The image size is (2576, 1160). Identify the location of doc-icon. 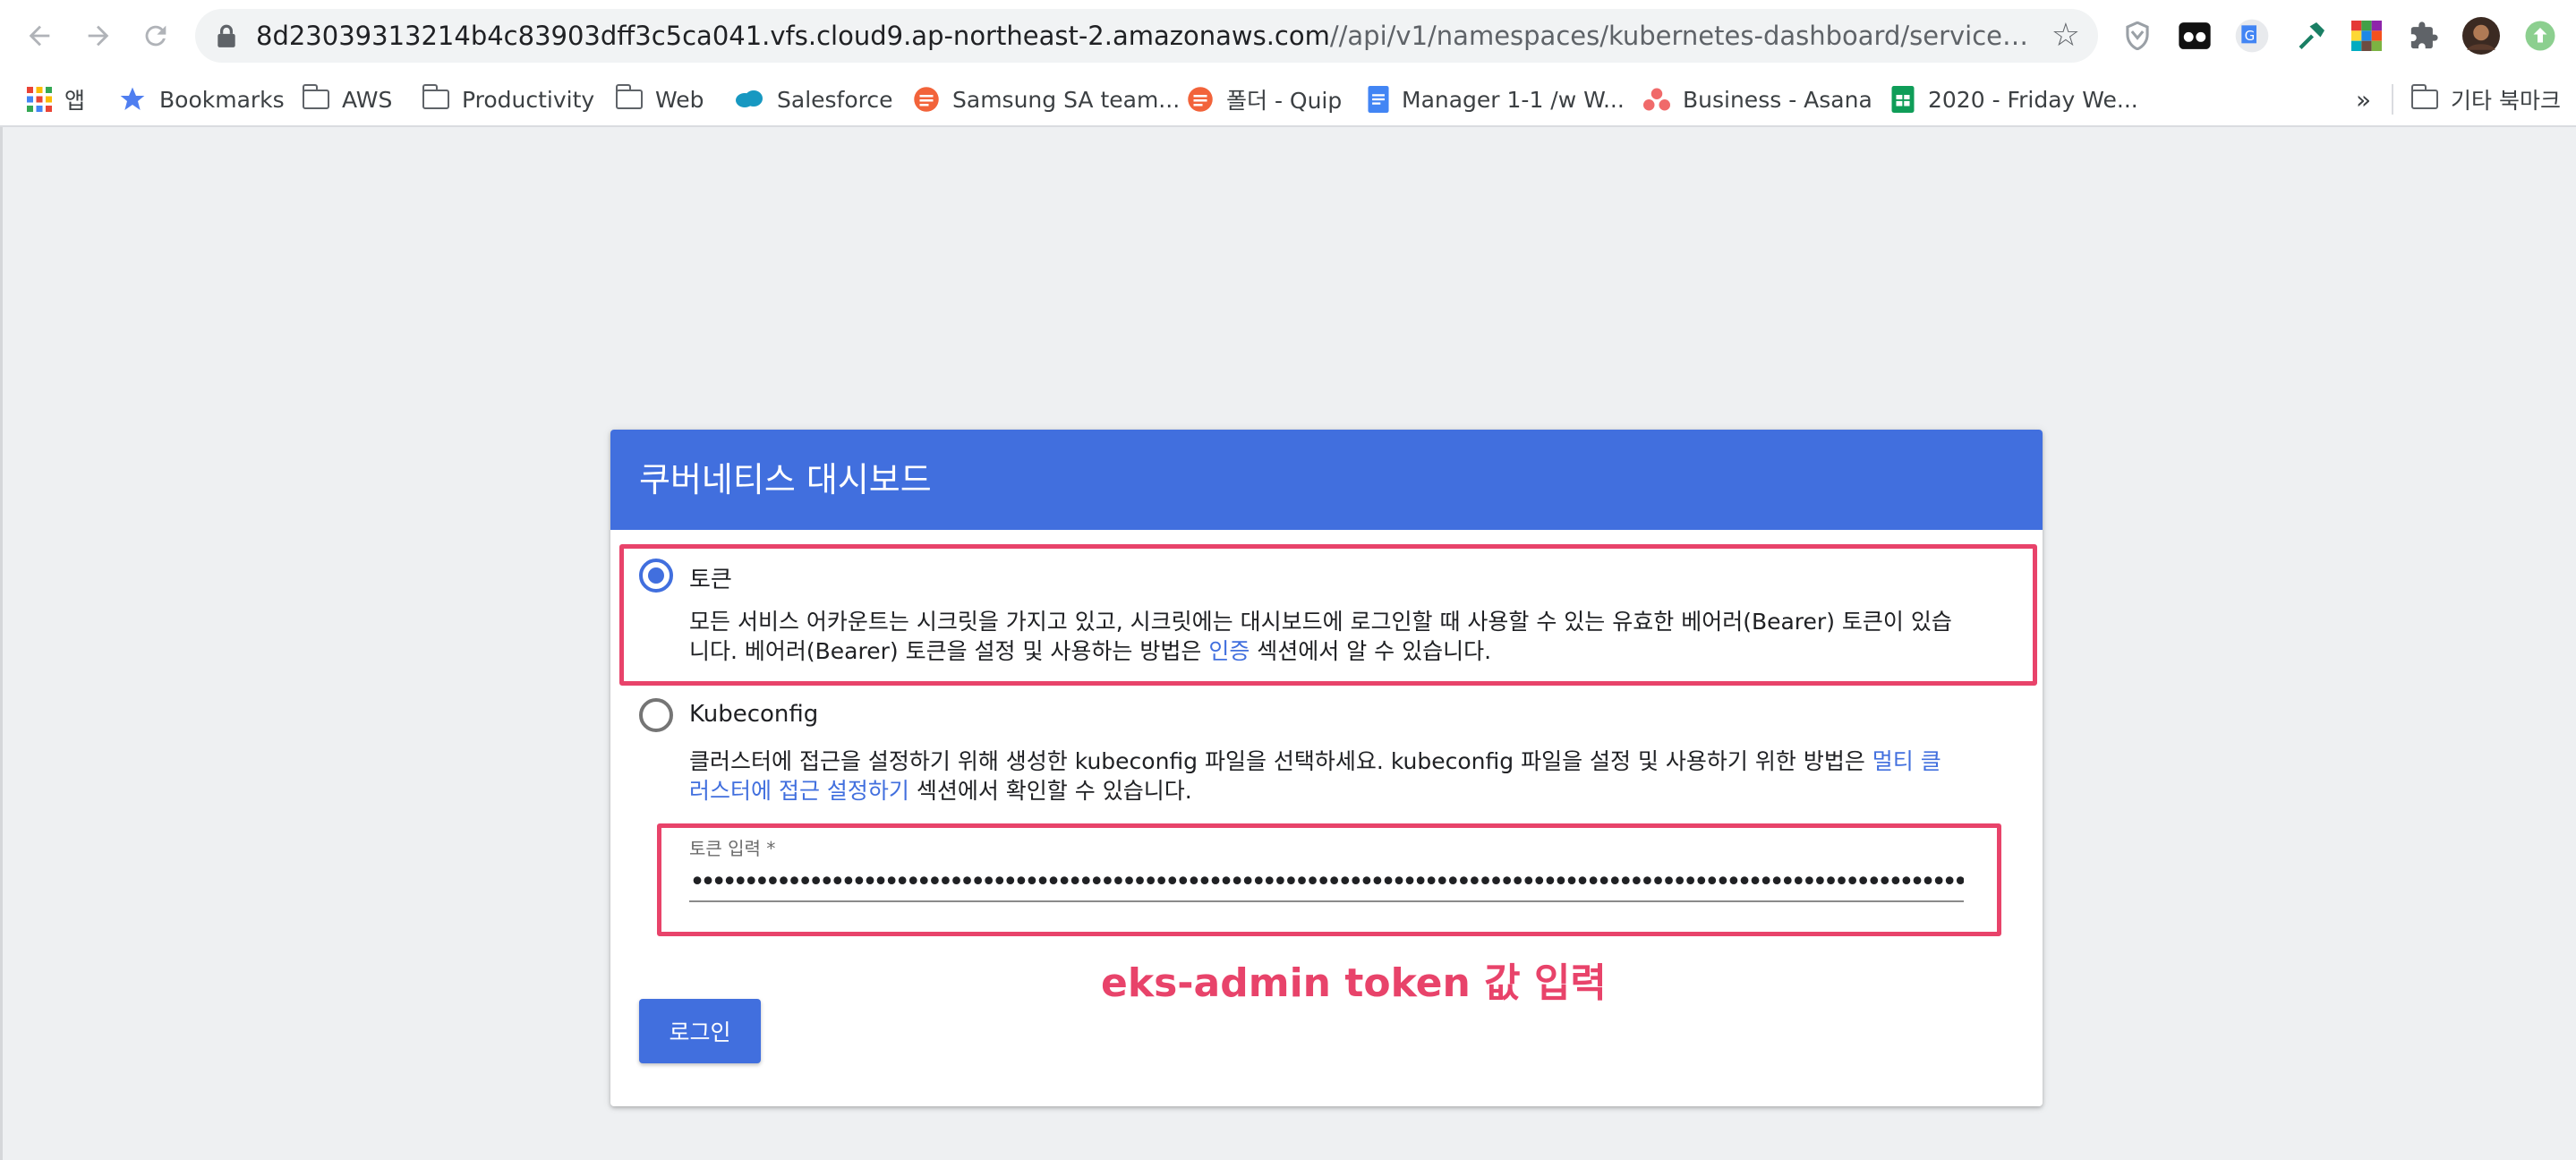
(1378, 99).